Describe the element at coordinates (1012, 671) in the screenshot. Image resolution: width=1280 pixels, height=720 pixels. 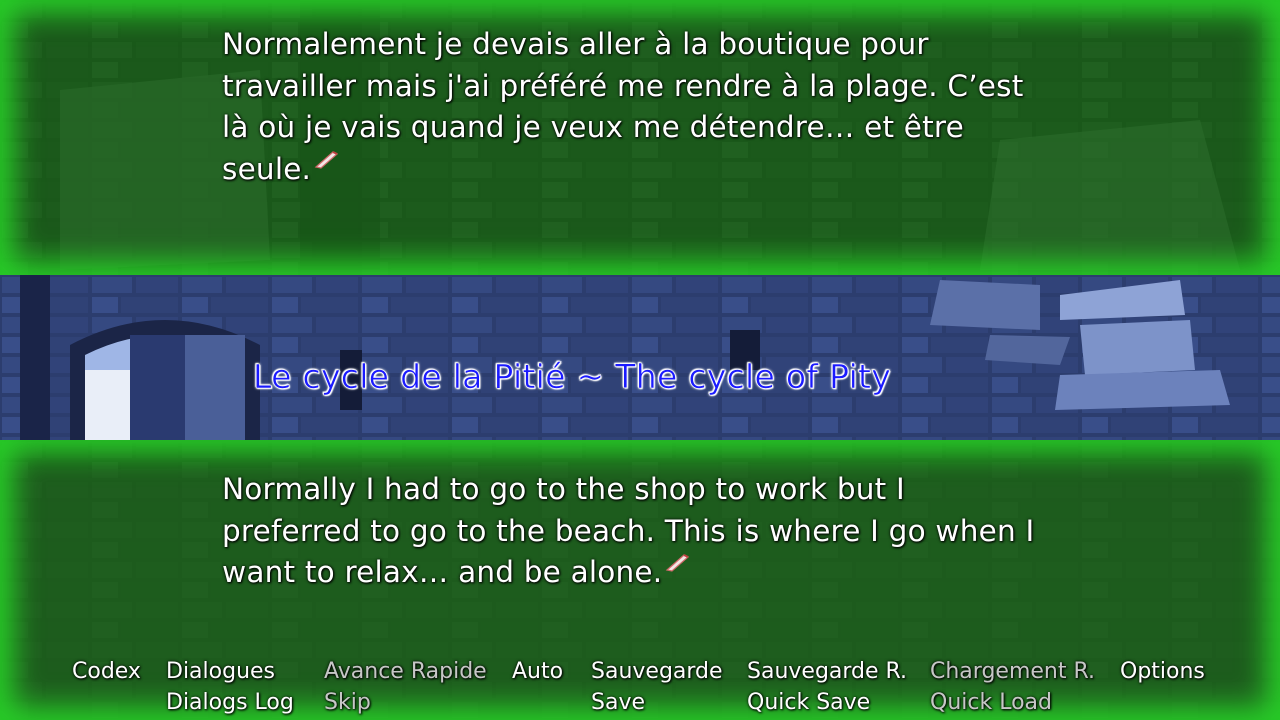
I see `quick-load-label-fr: Chargement R.` at that location.